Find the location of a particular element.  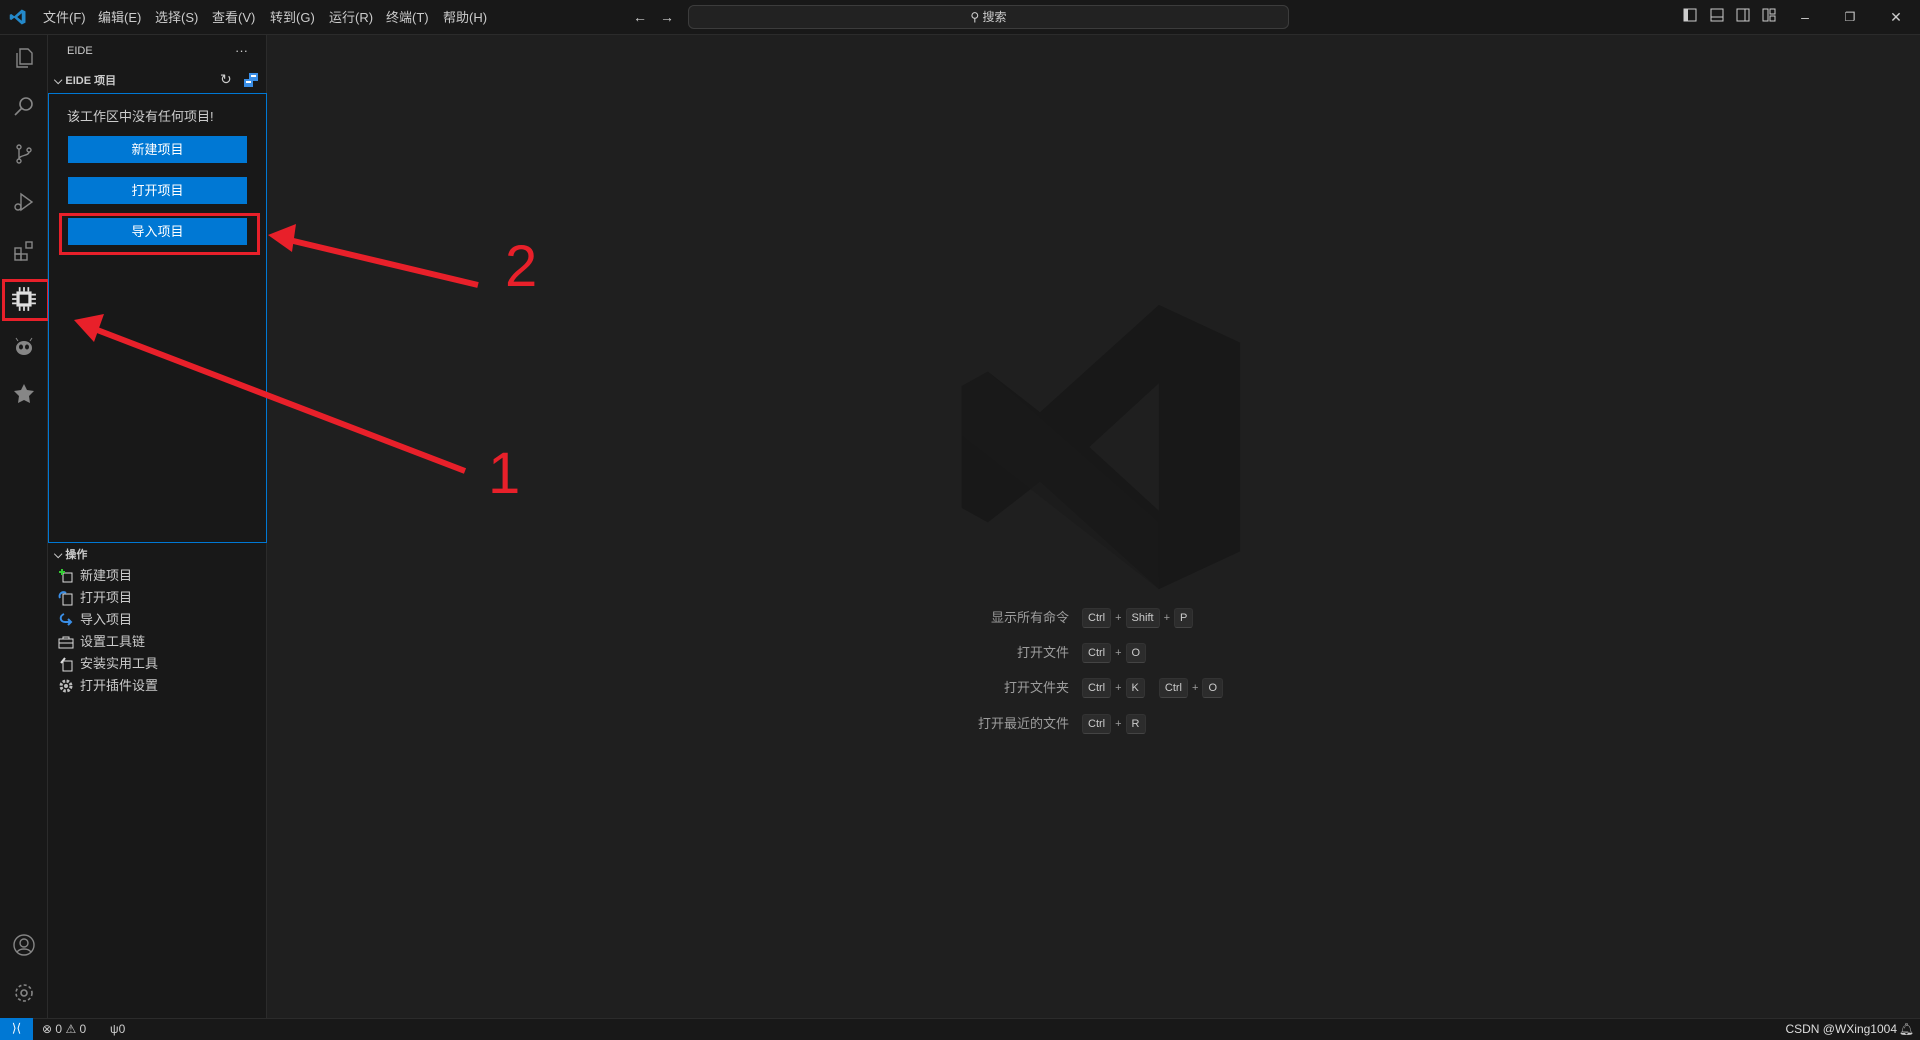

section-title: EIDE 项目 is located at coordinates (91, 81).